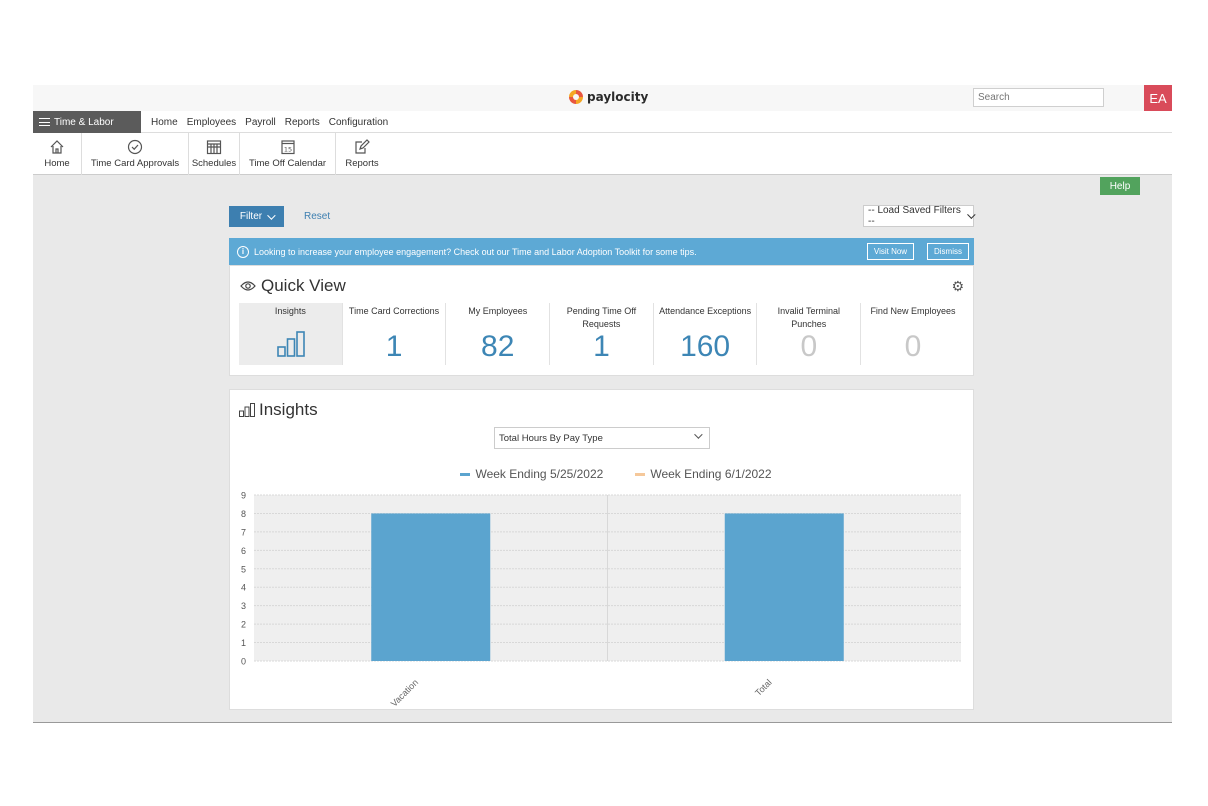 Image resolution: width=1208 pixels, height=806 pixels. What do you see at coordinates (135, 147) in the screenshot?
I see `check-circle-icon` at bounding box center [135, 147].